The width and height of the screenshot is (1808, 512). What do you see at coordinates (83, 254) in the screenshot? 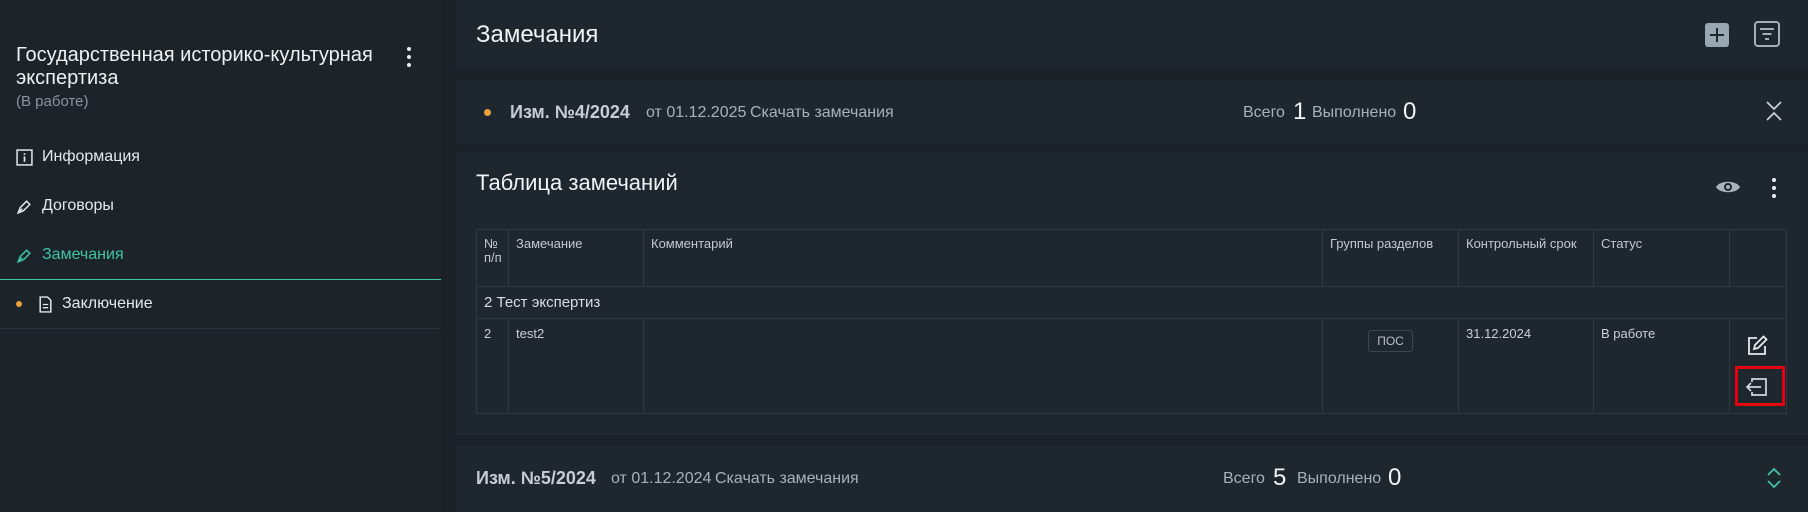
I see `sidebar-item-label: Замечания` at bounding box center [83, 254].